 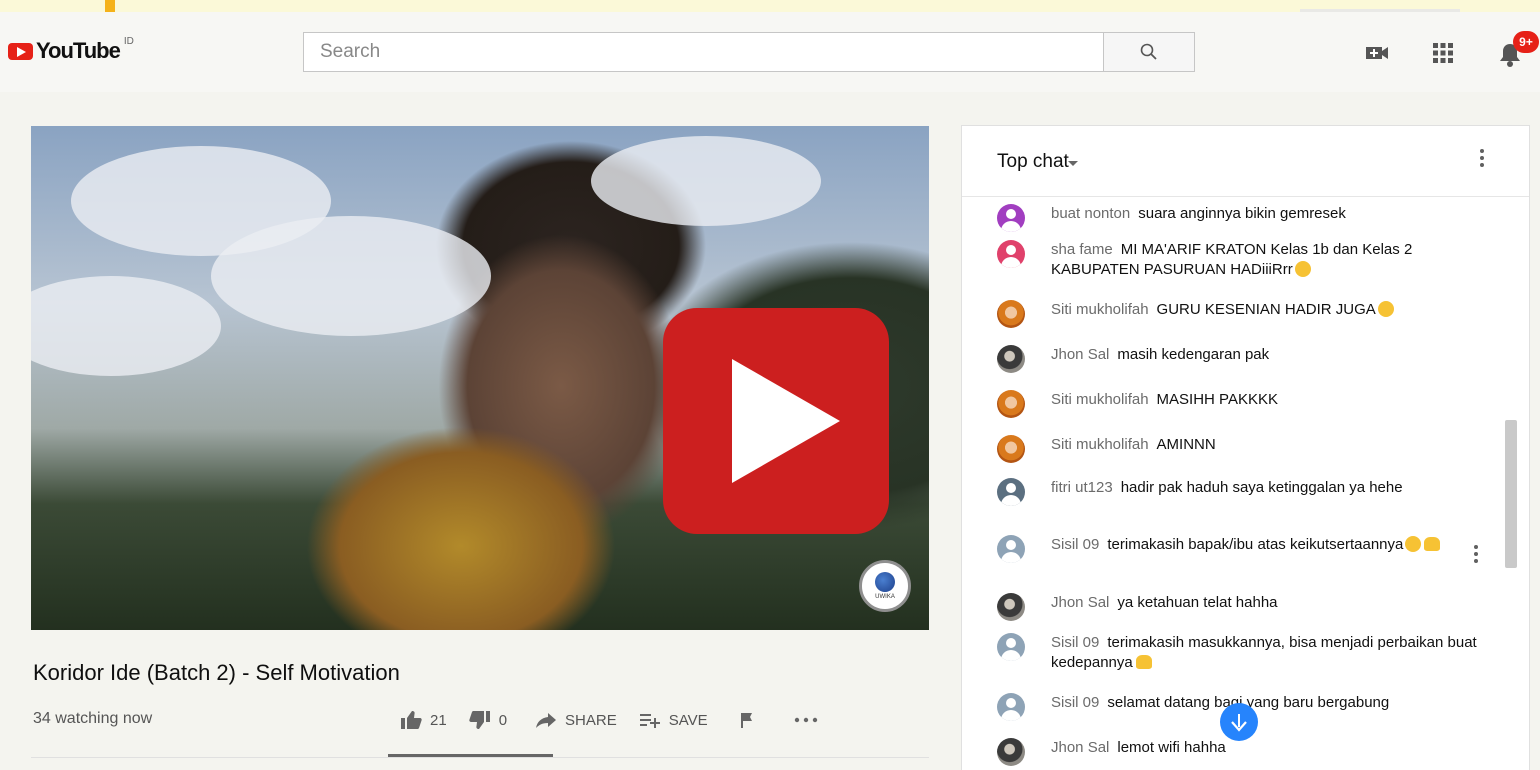 I want to click on chat-message-text: lemot wifi hahha, so click(x=1171, y=747).